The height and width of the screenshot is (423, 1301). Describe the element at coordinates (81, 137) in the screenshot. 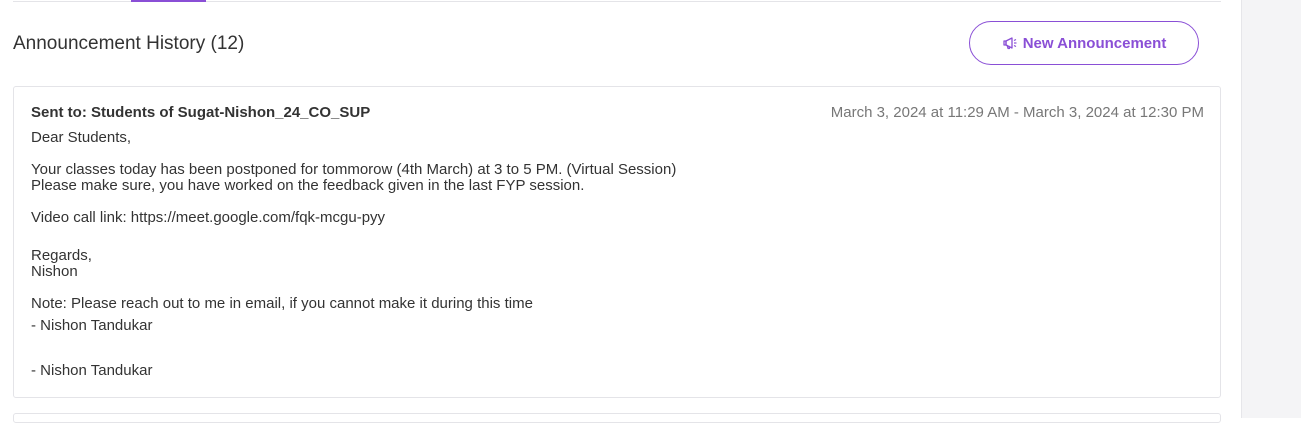

I see `message-greeting: Dear Students,` at that location.